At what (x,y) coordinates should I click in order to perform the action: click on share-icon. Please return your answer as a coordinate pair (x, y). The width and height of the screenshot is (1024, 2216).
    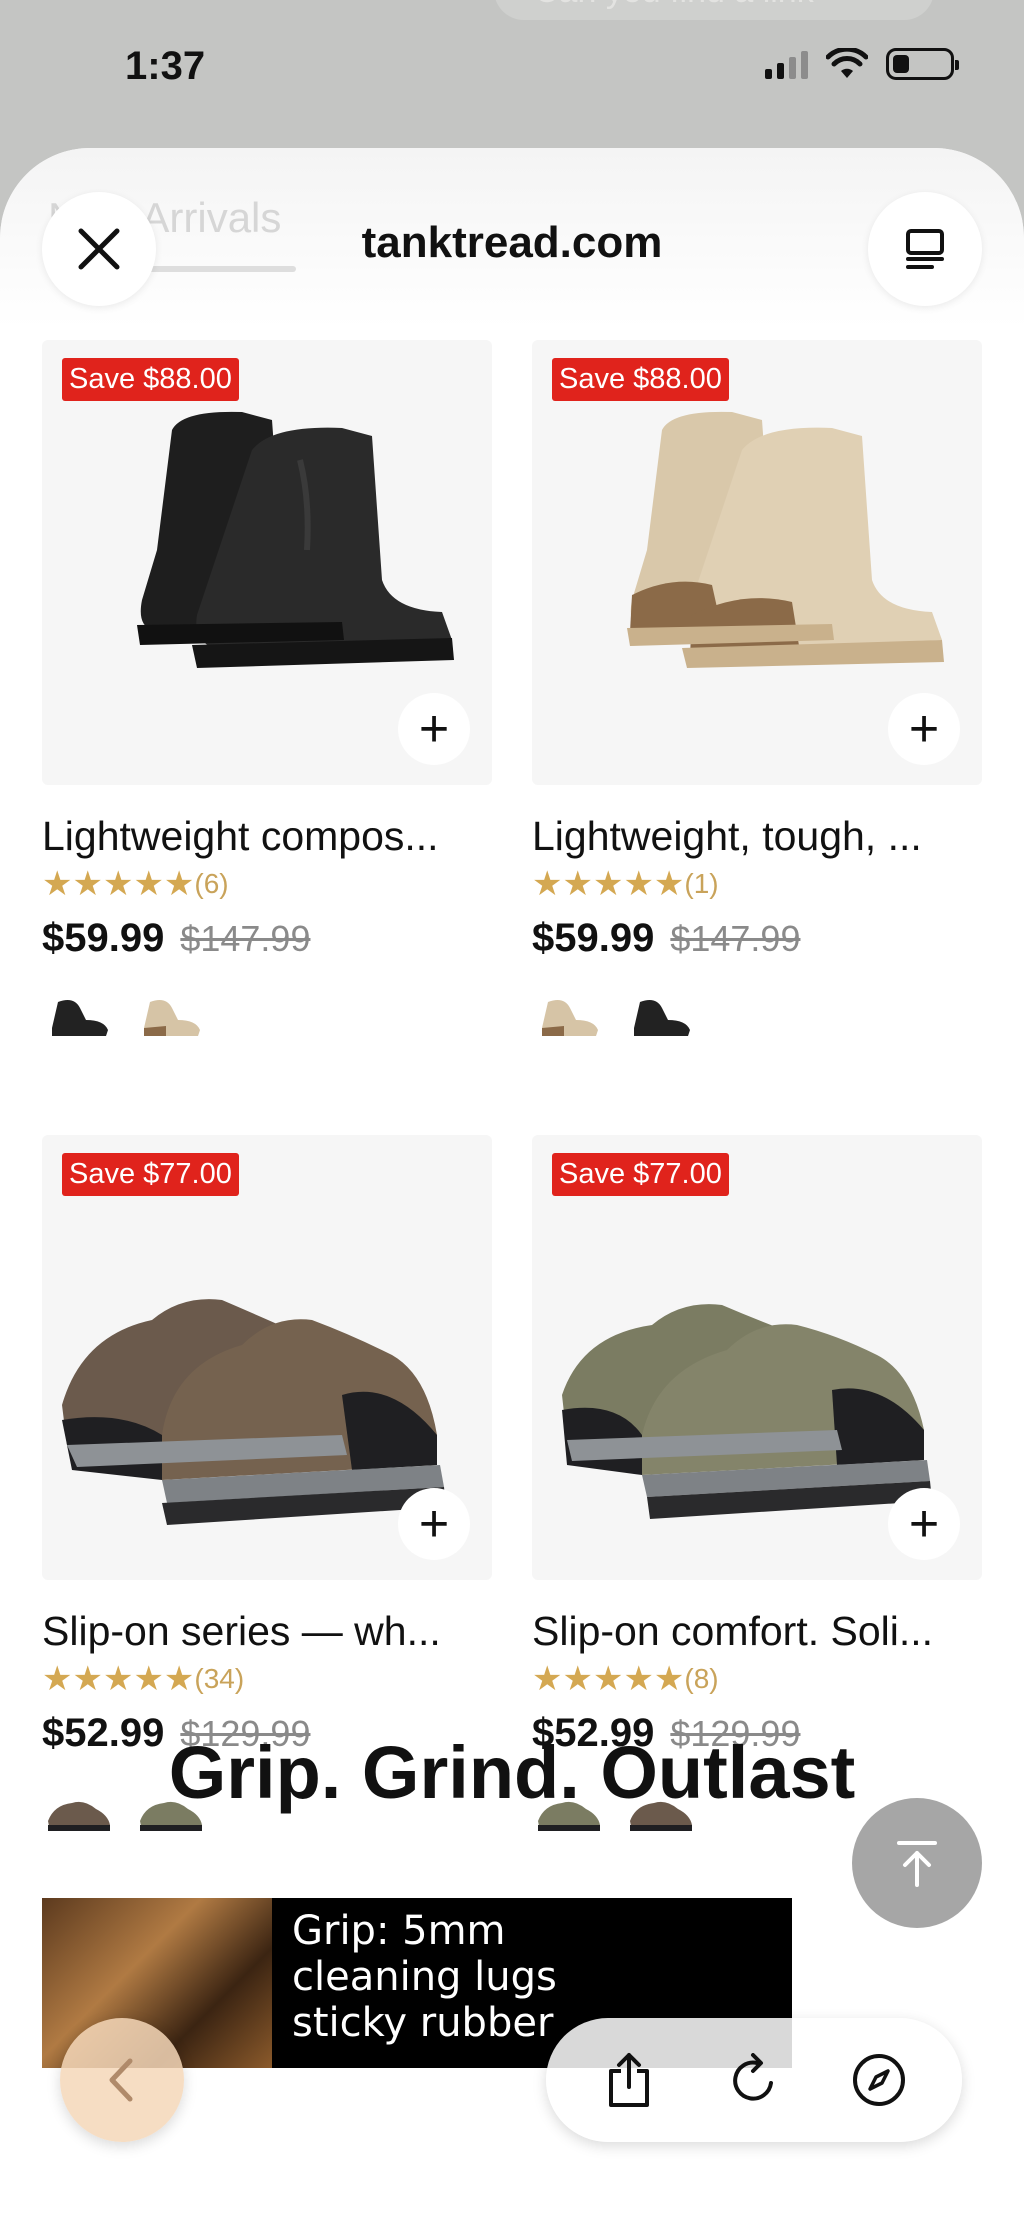
    Looking at the image, I should click on (628, 2080).